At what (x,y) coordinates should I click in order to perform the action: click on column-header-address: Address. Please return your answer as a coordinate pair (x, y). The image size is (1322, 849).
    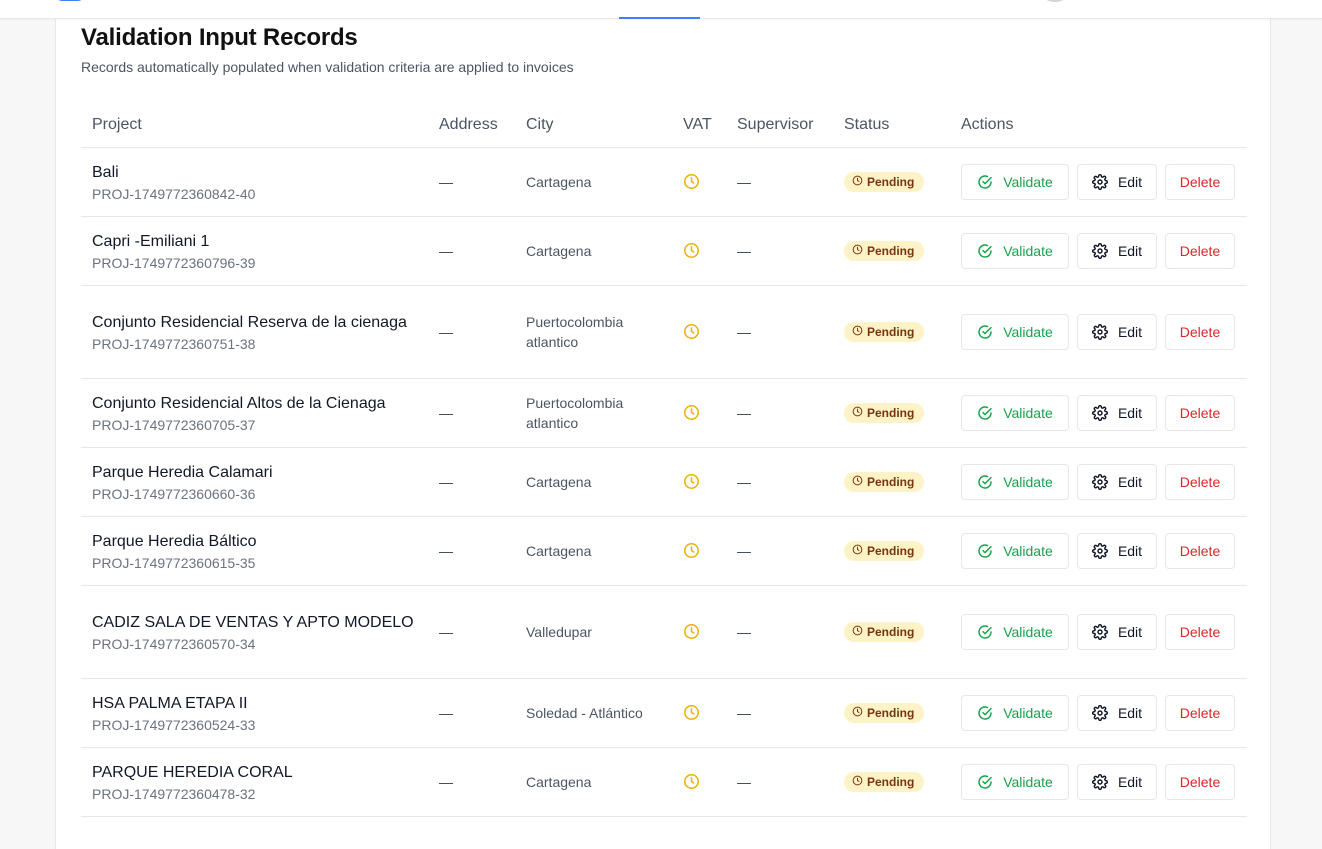
    Looking at the image, I should click on (471, 126).